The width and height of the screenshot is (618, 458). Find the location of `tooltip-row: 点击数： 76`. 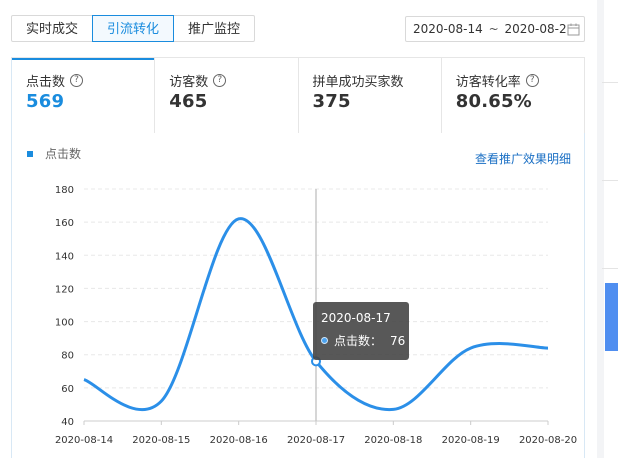

tooltip-row: 点击数： 76 is located at coordinates (365, 340).